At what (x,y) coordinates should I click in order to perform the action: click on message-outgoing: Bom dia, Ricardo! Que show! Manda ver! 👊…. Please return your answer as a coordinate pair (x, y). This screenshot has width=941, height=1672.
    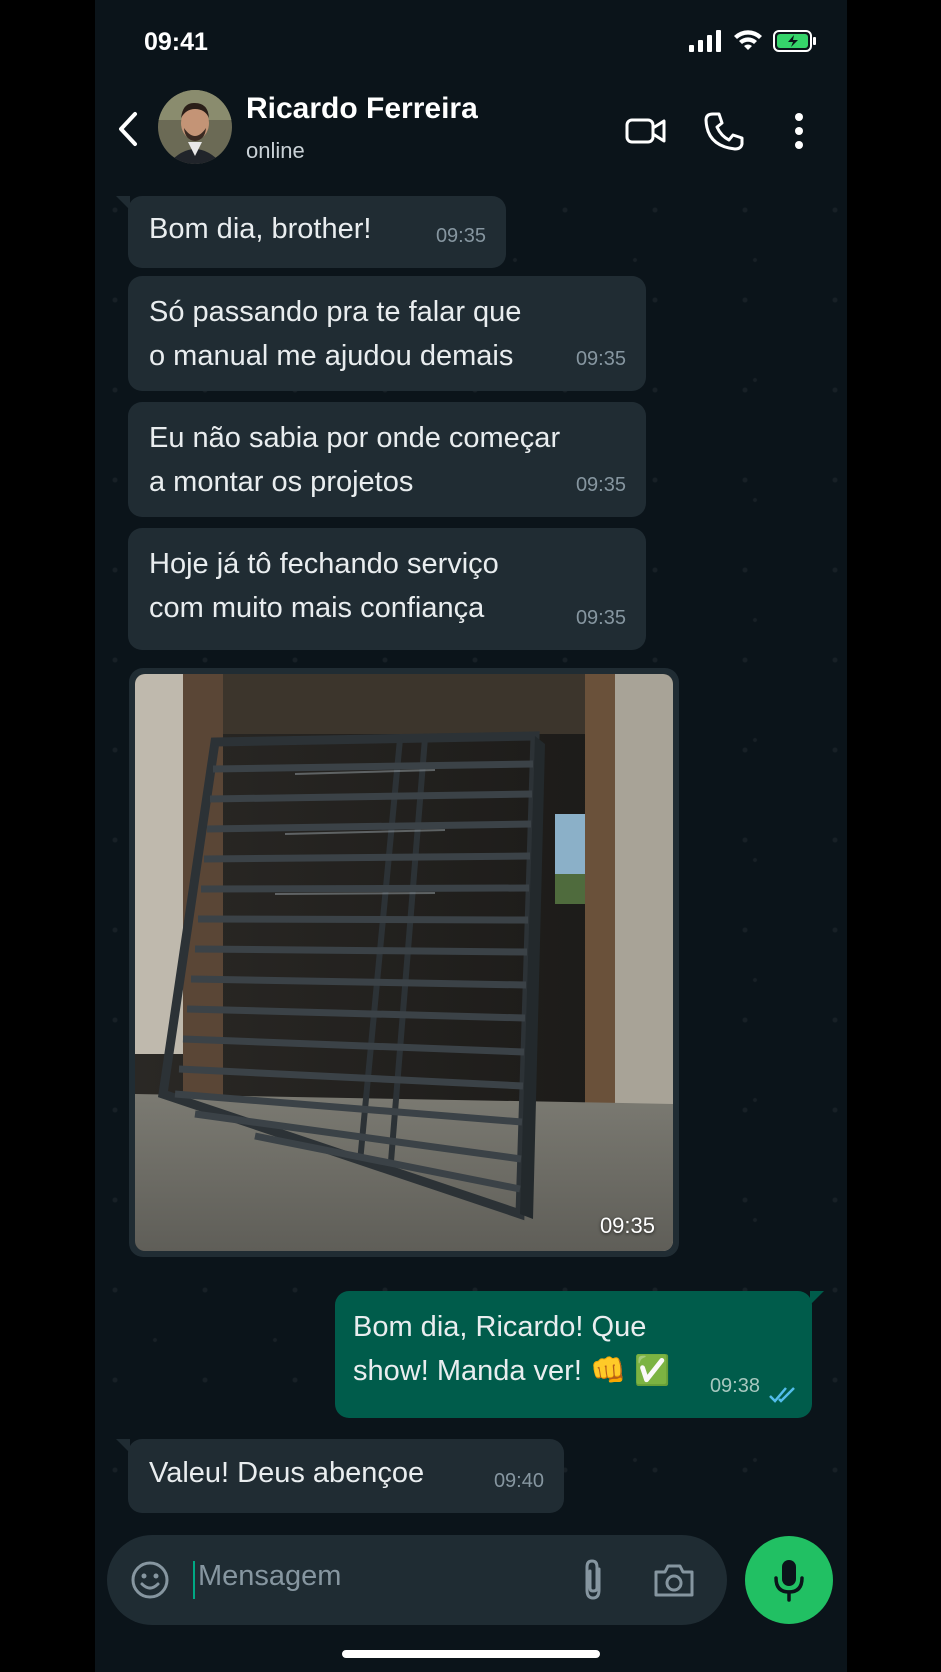
    Looking at the image, I should click on (573, 1354).